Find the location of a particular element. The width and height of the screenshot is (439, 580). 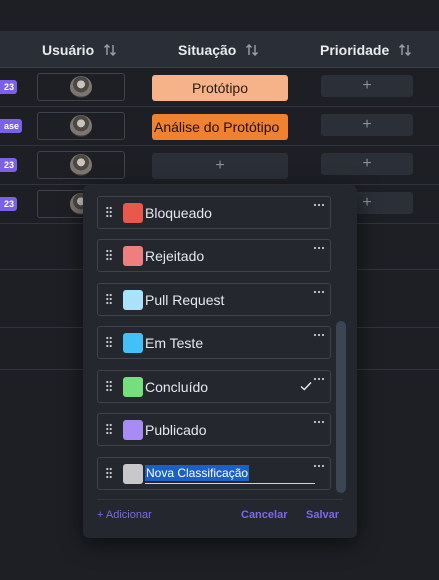

add-option-button: + Adicionar is located at coordinates (124, 515).